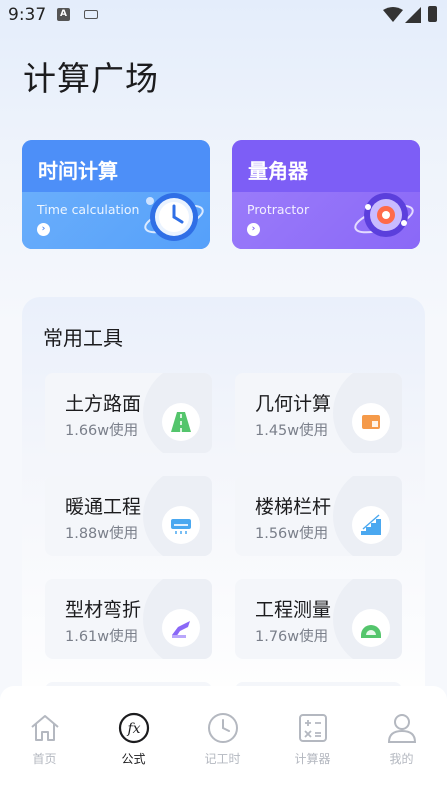 This screenshot has width=447, height=794. Describe the element at coordinates (292, 431) in the screenshot. I see `tool-usage: 1.45w使用` at that location.